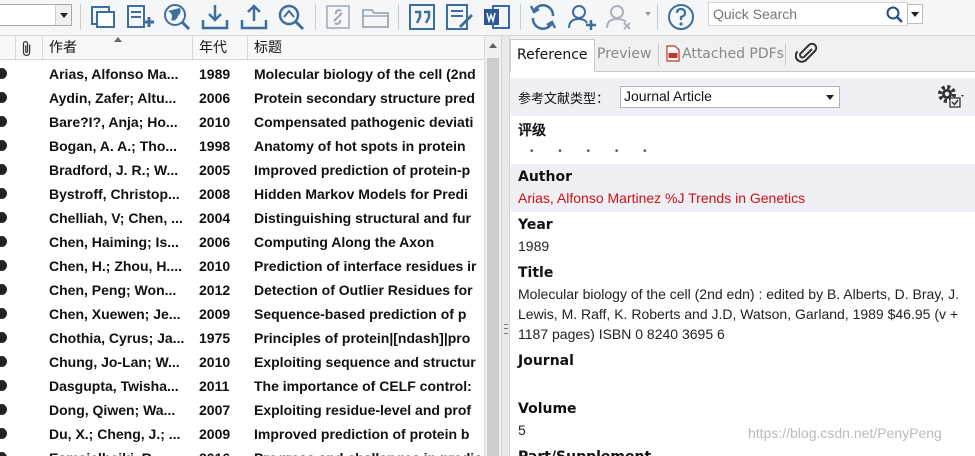  I want to click on search-input, so click(795, 14).